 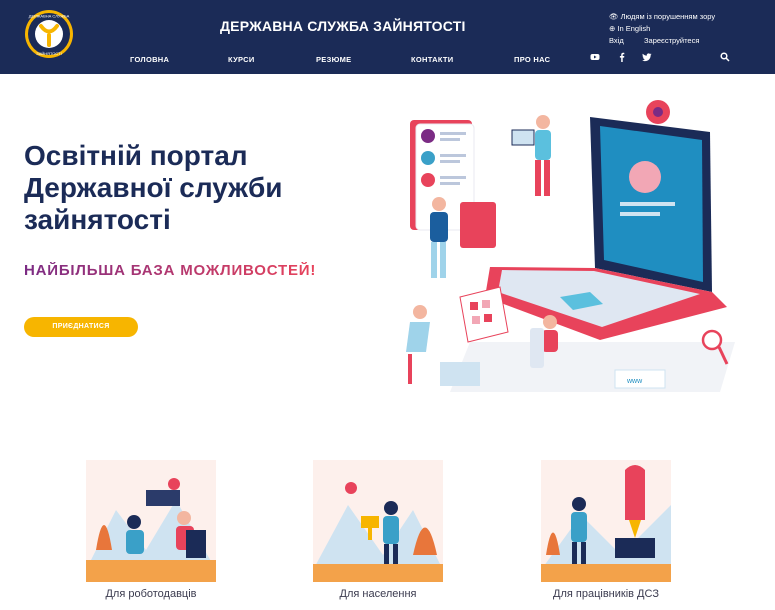 I want to click on site-title: ДЕРЖАВНА СЛУЖБА ЗАЙНЯТОСТІ, so click(x=343, y=26).